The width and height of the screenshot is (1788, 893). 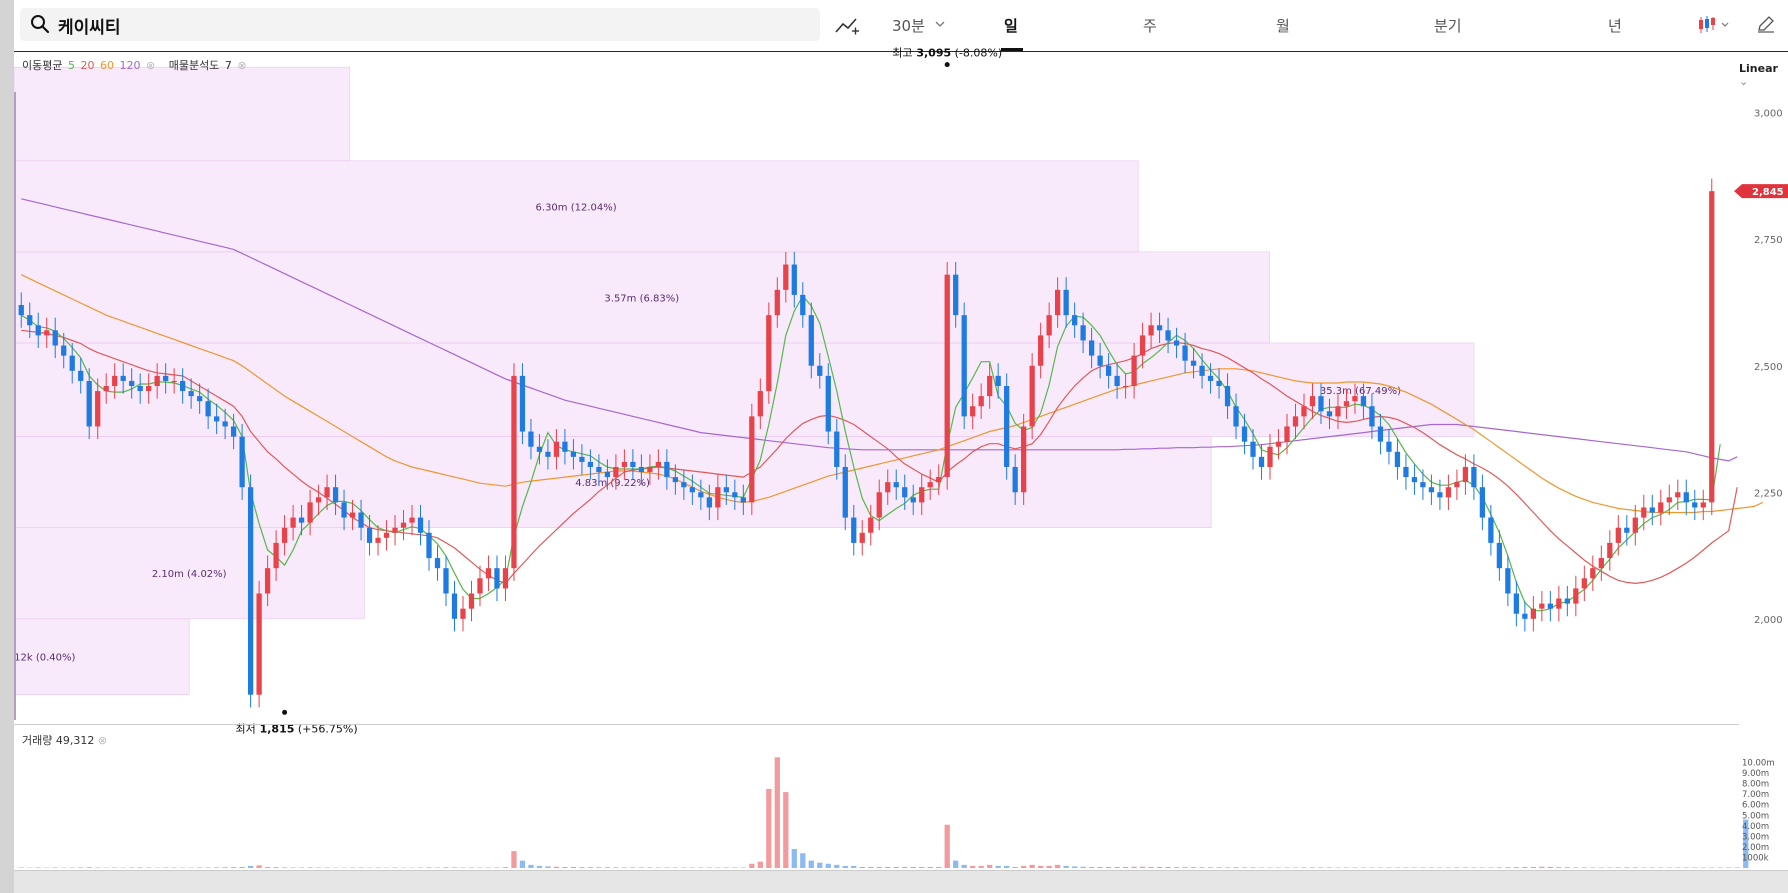 I want to click on scale-select: Linear ⌄, so click(x=1763, y=75).